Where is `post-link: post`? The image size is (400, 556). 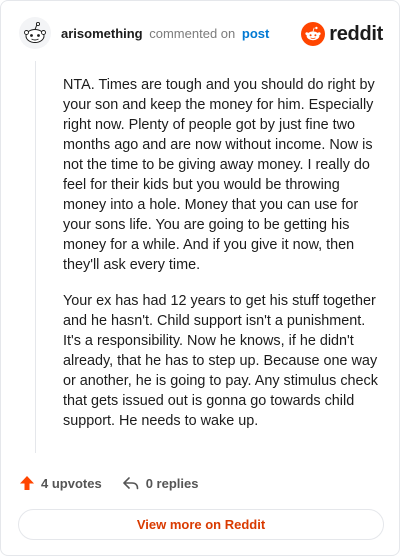
post-link: post is located at coordinates (255, 33).